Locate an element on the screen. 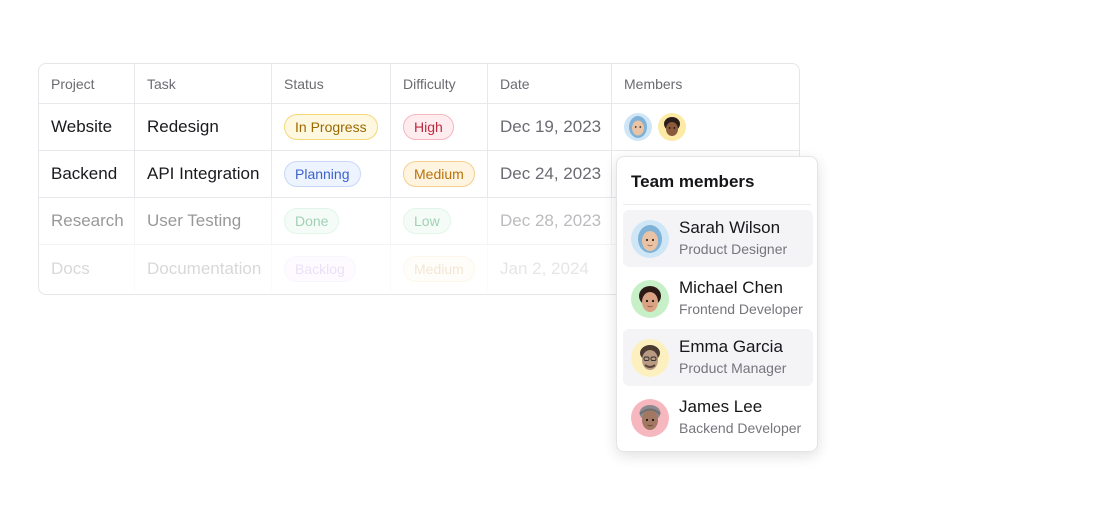 The height and width of the screenshot is (530, 1100). column-header-task: Task is located at coordinates (203, 83).